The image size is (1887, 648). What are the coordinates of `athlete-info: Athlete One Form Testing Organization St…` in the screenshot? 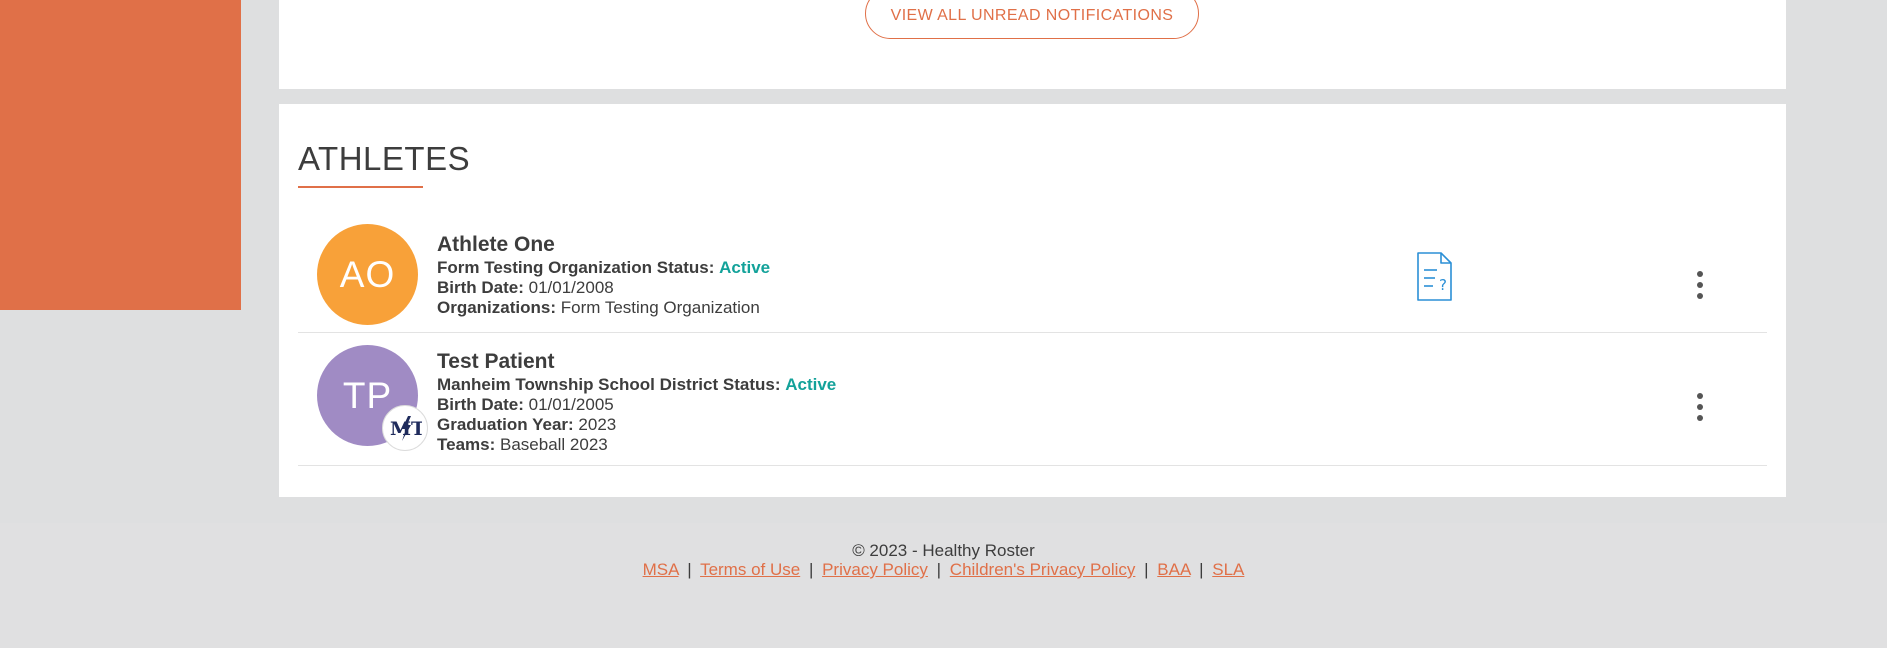 It's located at (603, 275).